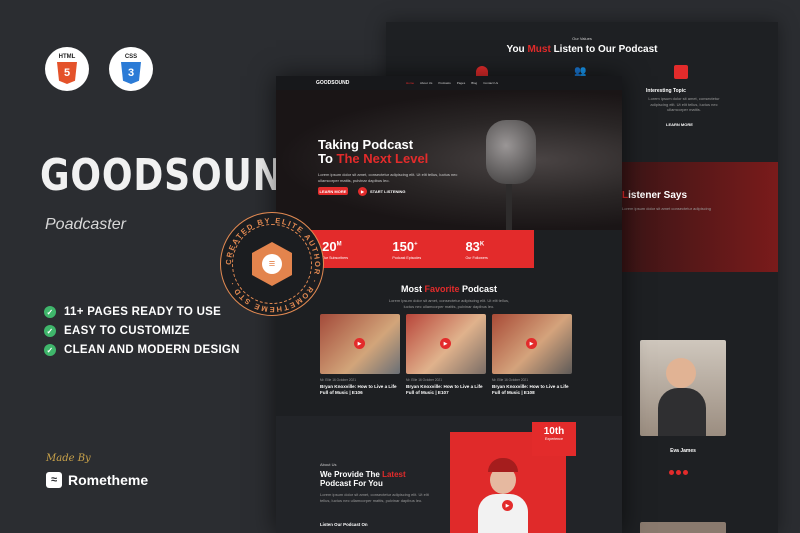 Image resolution: width=800 pixels, height=533 pixels. I want to click on rometheme-icon: ≡, so click(272, 264).